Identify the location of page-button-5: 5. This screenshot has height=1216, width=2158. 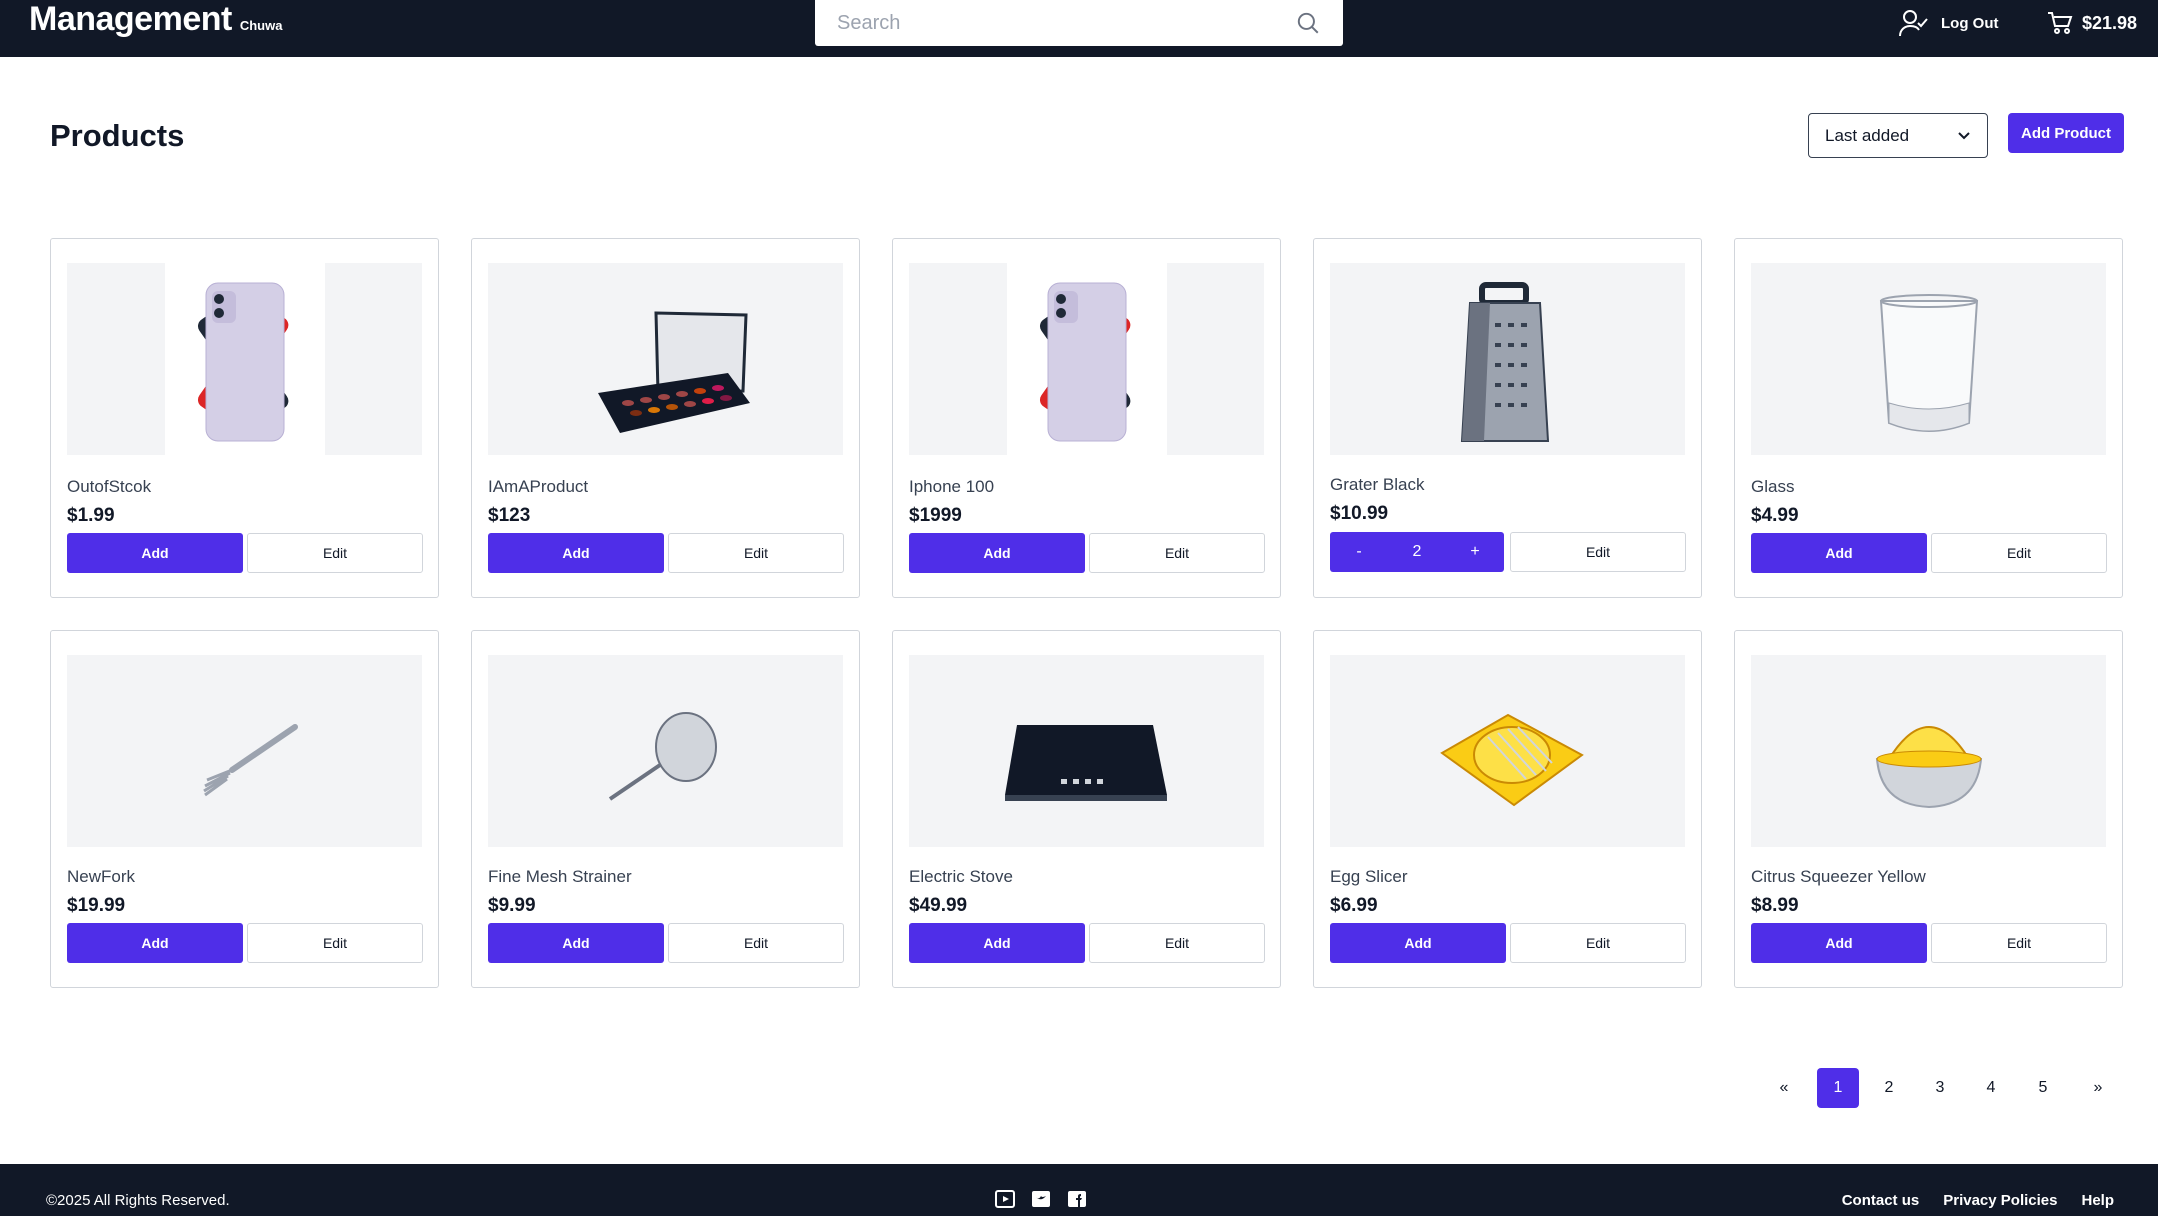
(2043, 1088).